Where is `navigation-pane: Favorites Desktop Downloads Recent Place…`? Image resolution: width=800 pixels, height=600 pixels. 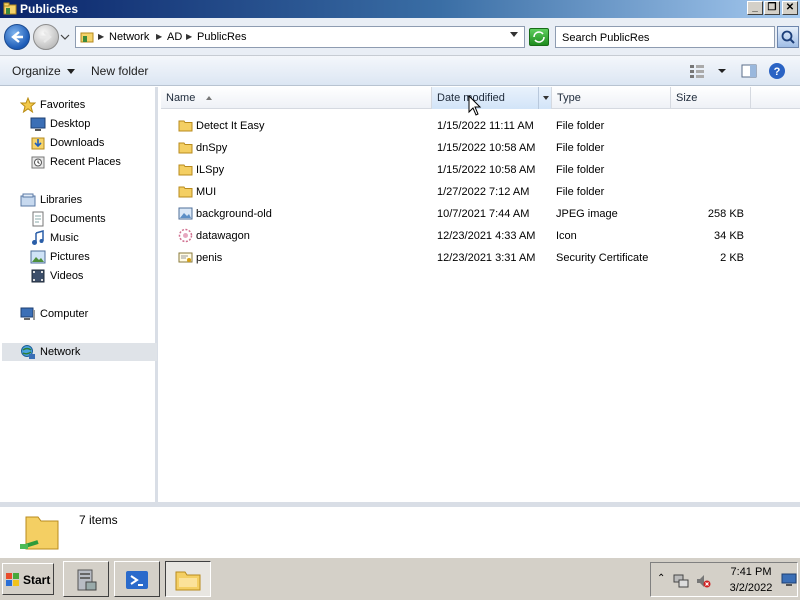 navigation-pane: Favorites Desktop Downloads Recent Place… is located at coordinates (79, 294).